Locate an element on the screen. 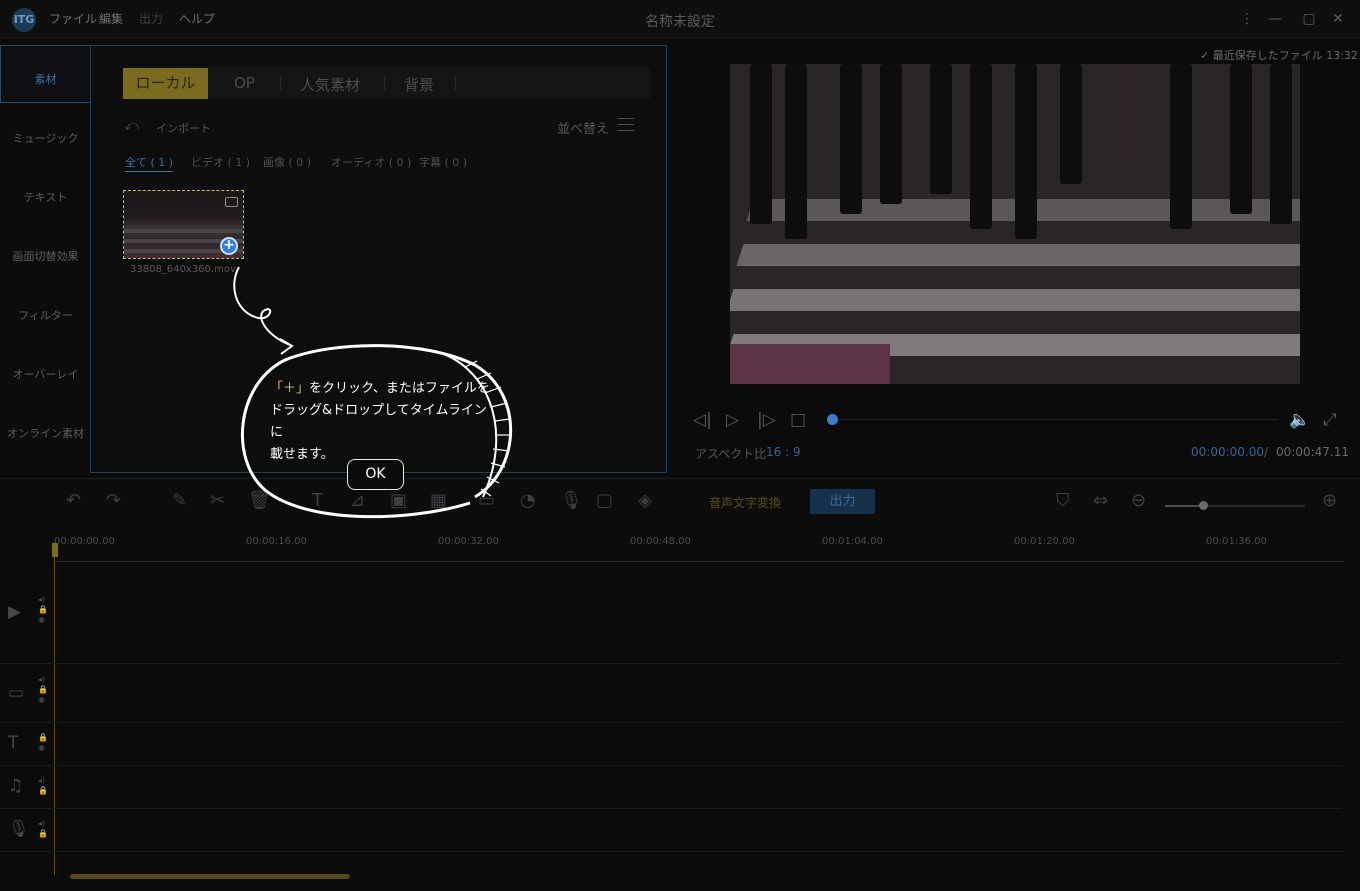  category-overlay: オーバーレイ is located at coordinates (45, 374).